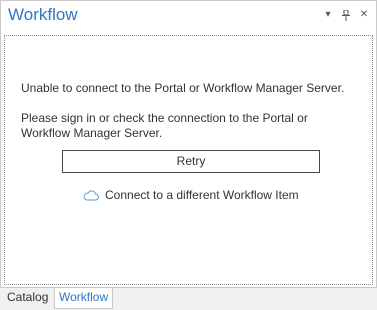 The height and width of the screenshot is (310, 377). What do you see at coordinates (84, 298) in the screenshot?
I see `tab-workflow: Workflow` at bounding box center [84, 298].